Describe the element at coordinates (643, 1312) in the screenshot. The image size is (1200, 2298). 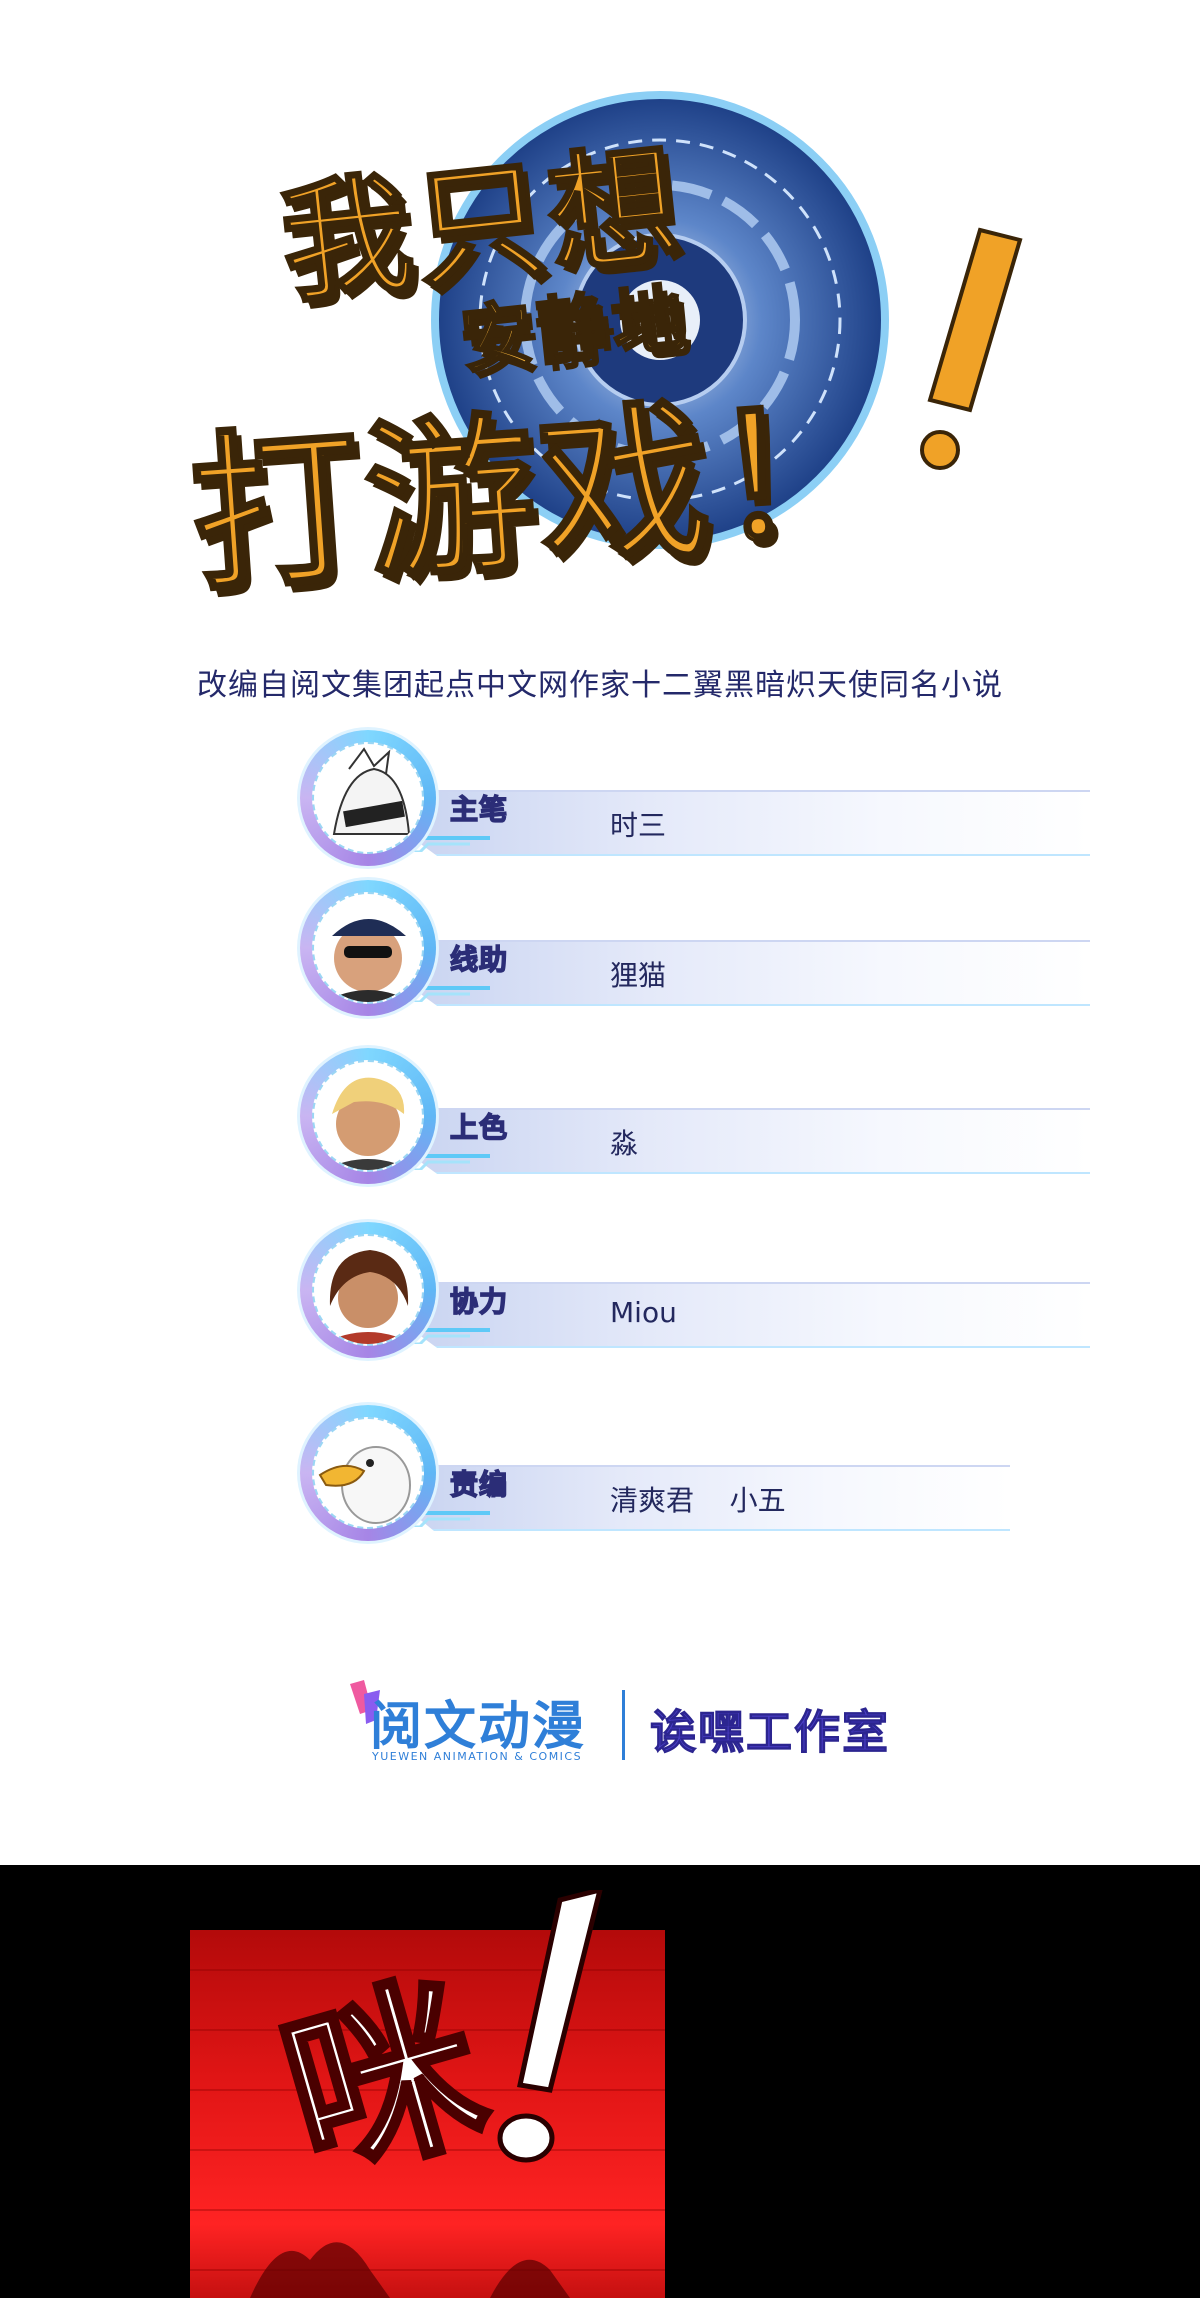
I see `credit-name: Miou` at that location.